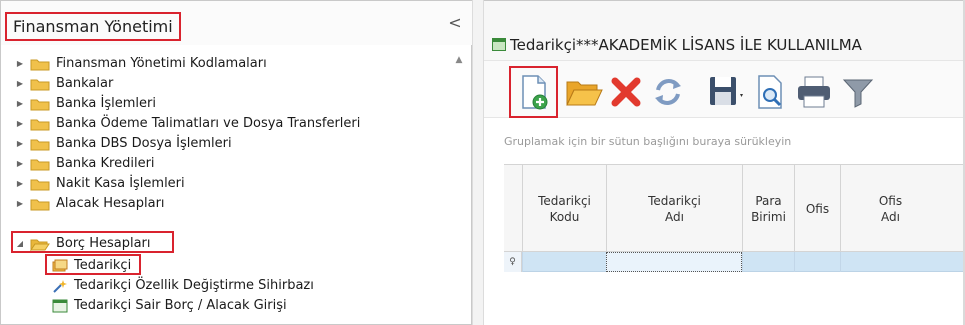  What do you see at coordinates (674, 209) in the screenshot?
I see `column-header-tedarikci-adi: Tedarikçi Adı` at bounding box center [674, 209].